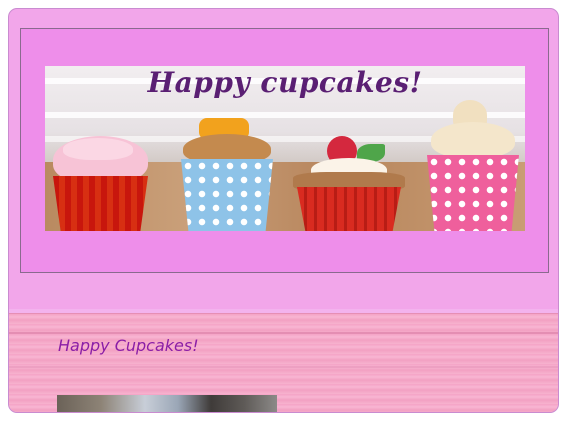 The width and height of the screenshot is (568, 422). Describe the element at coordinates (100, 183) in the screenshot. I see `cupcake-pink-frosting` at that location.